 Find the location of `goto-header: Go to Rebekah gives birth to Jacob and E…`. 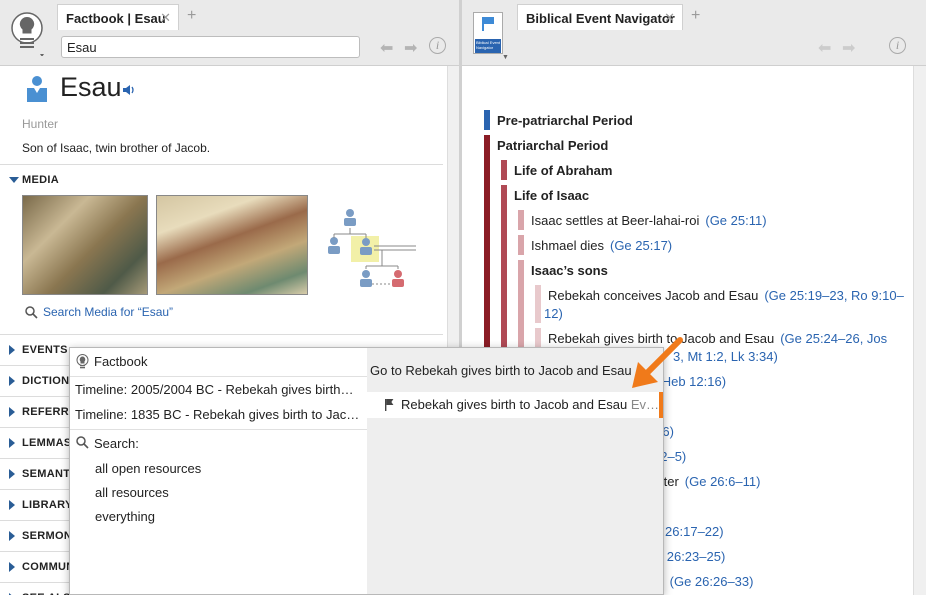

goto-header: Go to Rebekah gives birth to Jacob and E… is located at coordinates (501, 370).